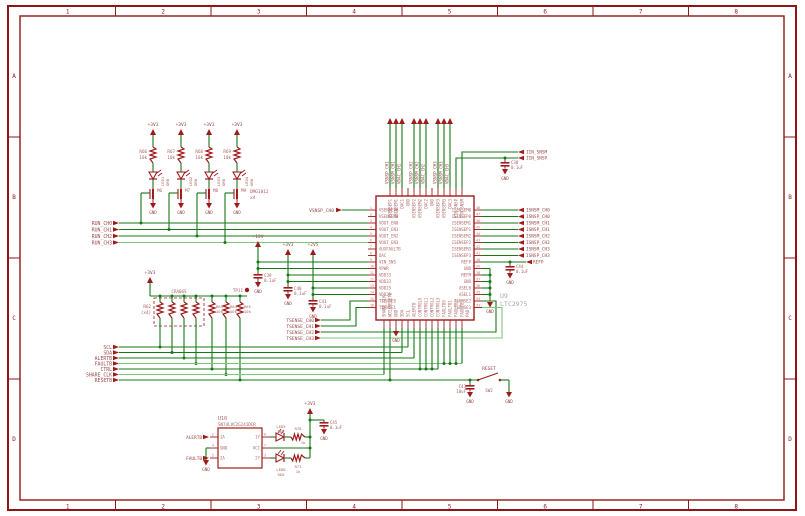 The image size is (805, 516). Describe the element at coordinates (222, 458) in the screenshot. I see `buffer-pin-name: 2A` at that location.